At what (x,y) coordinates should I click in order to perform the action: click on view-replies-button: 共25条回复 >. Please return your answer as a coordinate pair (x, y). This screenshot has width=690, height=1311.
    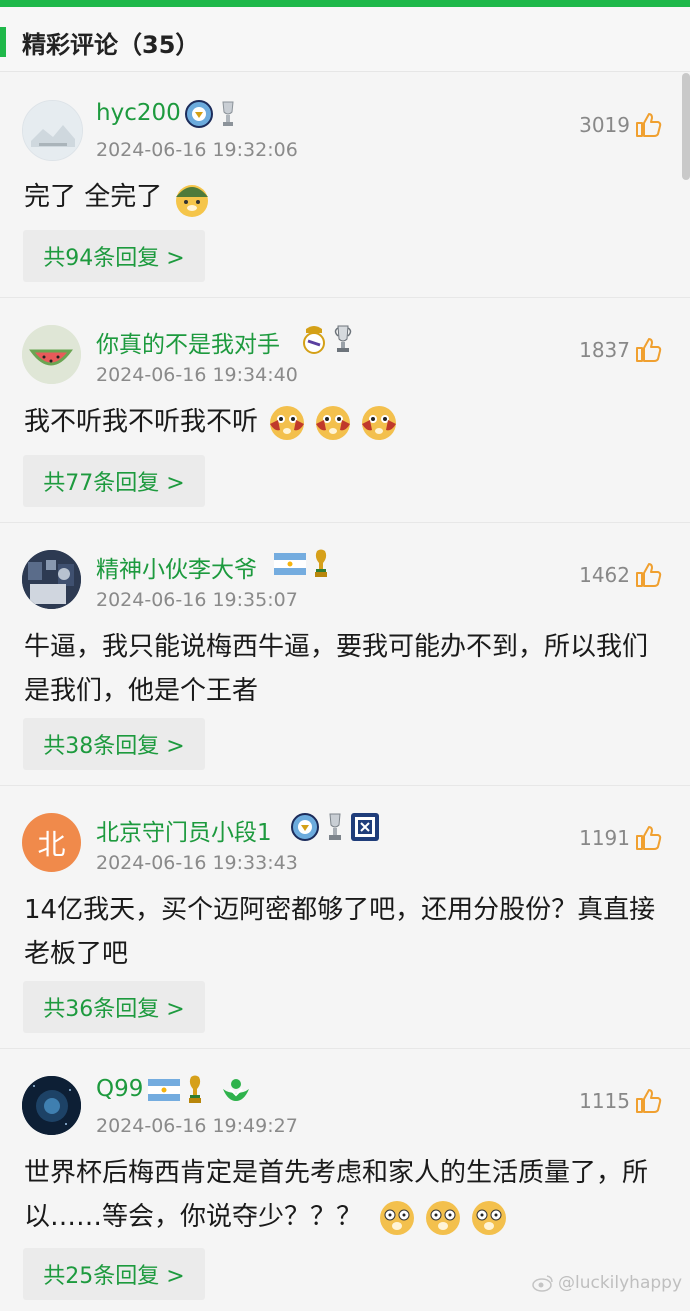
    Looking at the image, I should click on (114, 1274).